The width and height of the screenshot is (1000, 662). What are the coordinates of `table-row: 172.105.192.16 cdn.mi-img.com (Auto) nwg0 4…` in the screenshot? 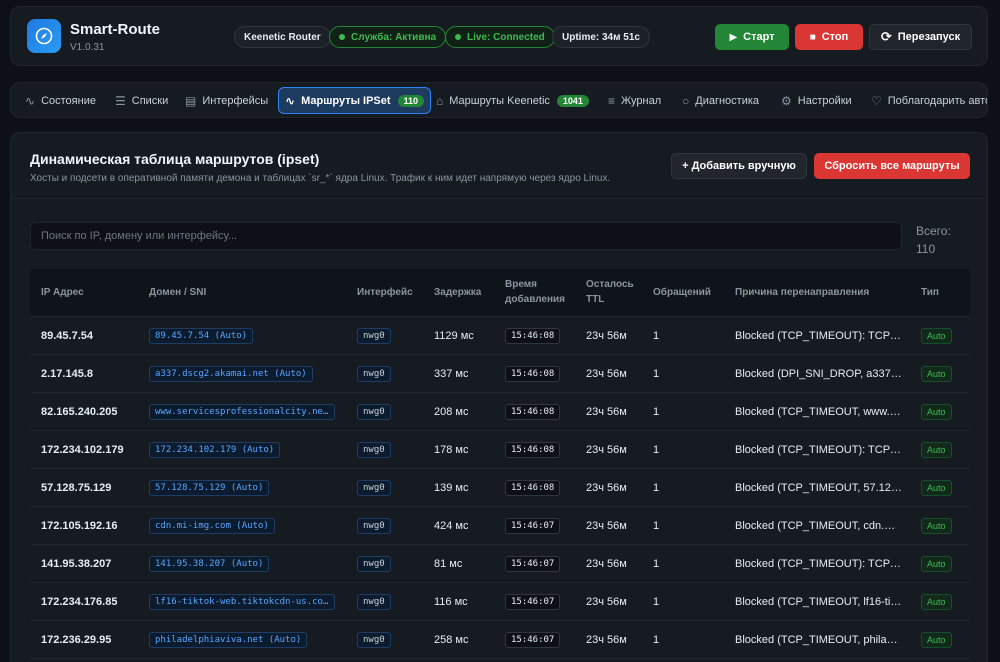 It's located at (500, 526).